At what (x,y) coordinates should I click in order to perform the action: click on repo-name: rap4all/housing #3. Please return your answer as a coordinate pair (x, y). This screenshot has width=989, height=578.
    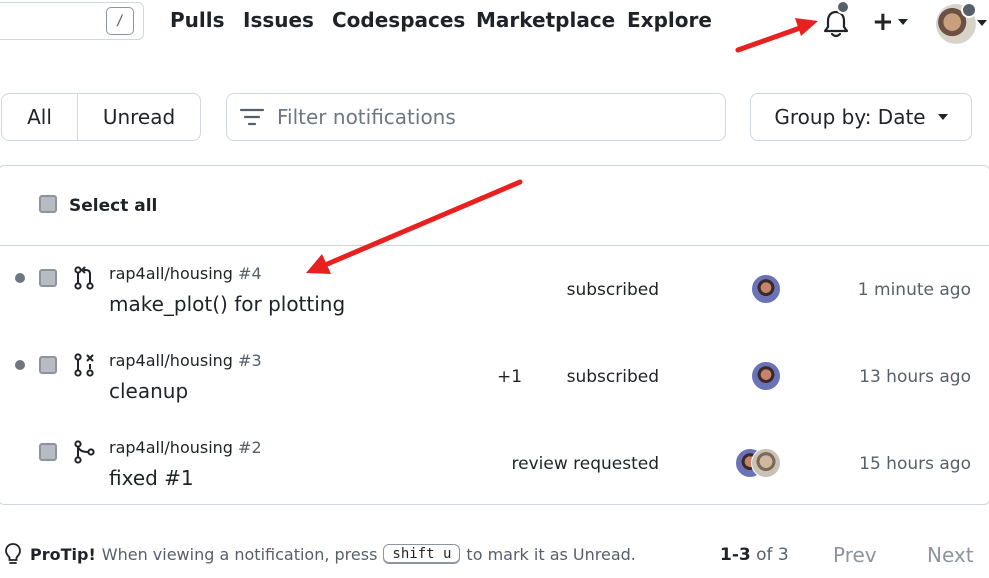
    Looking at the image, I should click on (185, 360).